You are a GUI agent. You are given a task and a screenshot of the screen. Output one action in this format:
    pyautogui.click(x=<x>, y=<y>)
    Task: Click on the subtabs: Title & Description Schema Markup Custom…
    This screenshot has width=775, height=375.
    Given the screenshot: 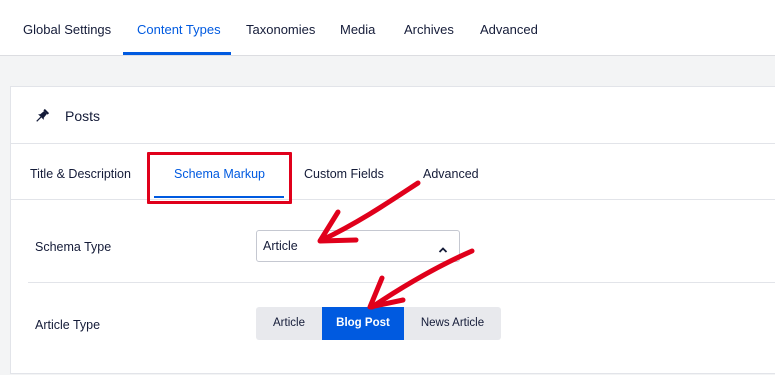 What is the action you would take?
    pyautogui.click(x=393, y=172)
    